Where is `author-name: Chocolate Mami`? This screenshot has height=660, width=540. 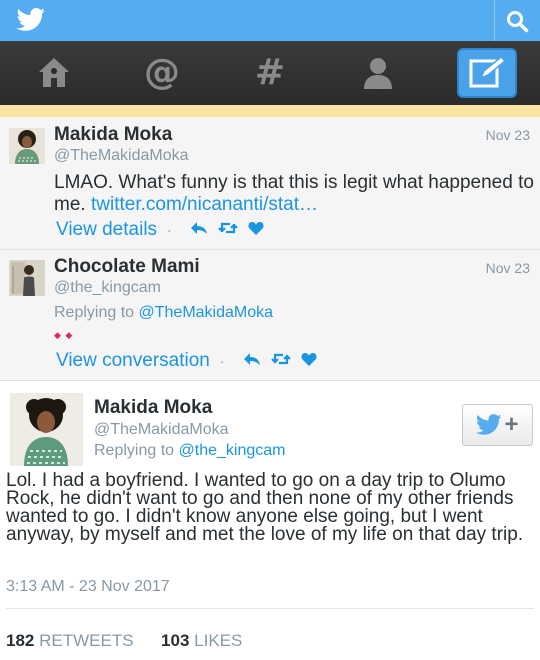
author-name: Chocolate Mami is located at coordinates (127, 267).